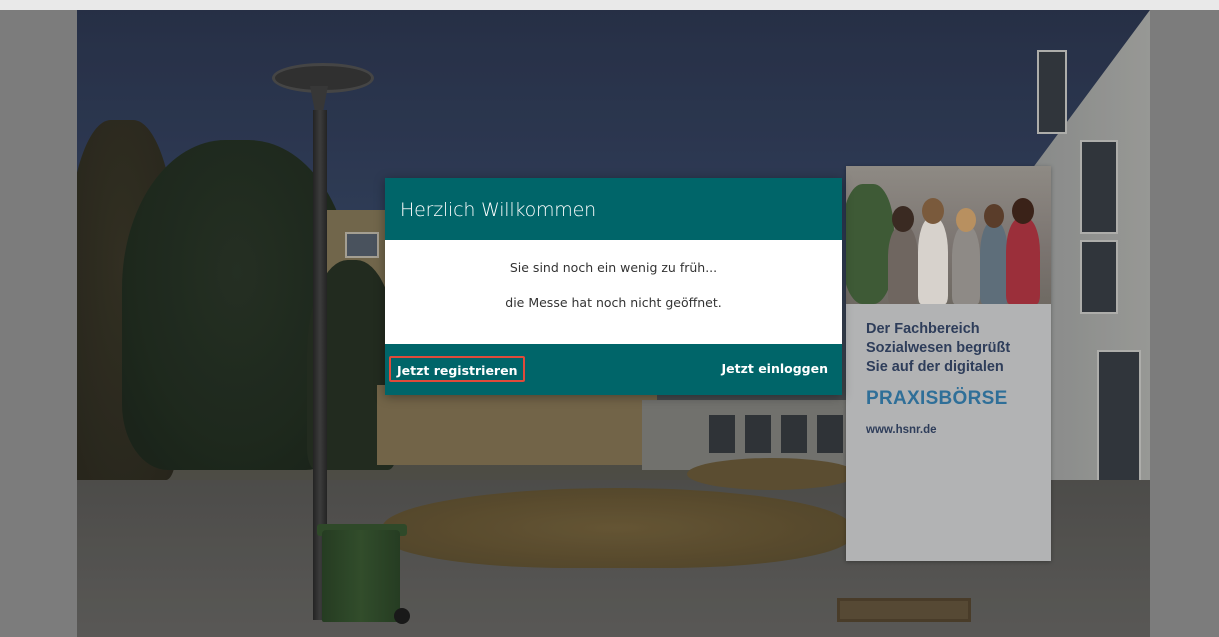  I want to click on login-button: Jetzt einloggen, so click(774, 369).